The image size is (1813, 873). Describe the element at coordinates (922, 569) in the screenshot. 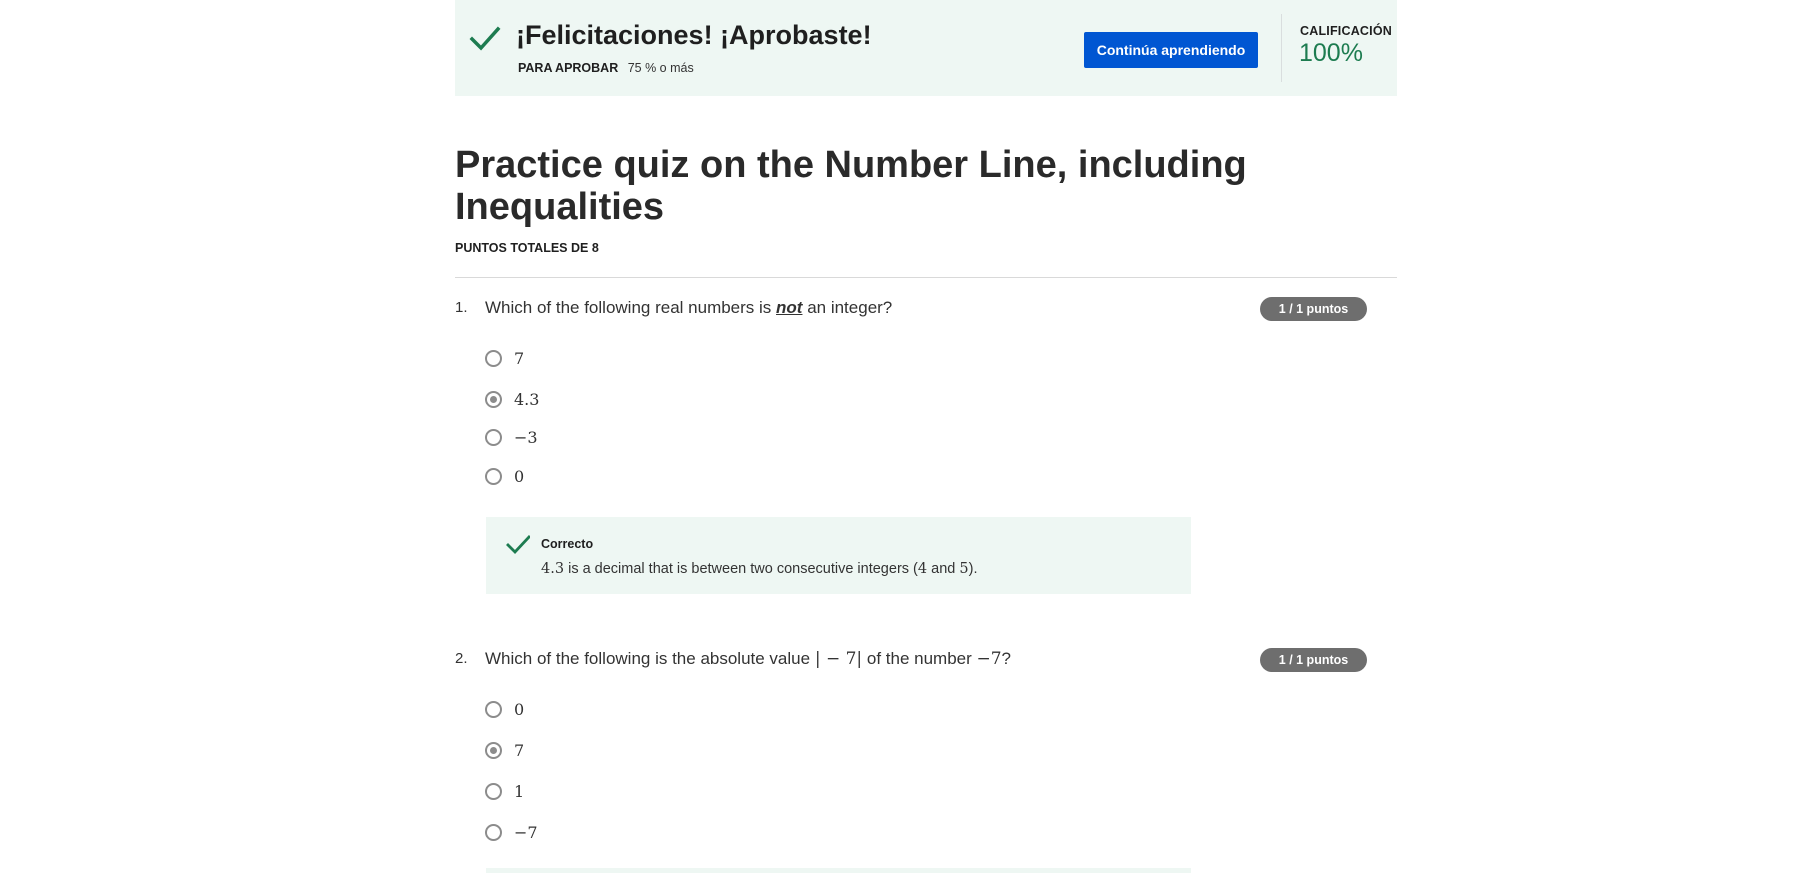

I see `feedback-math: 4` at that location.